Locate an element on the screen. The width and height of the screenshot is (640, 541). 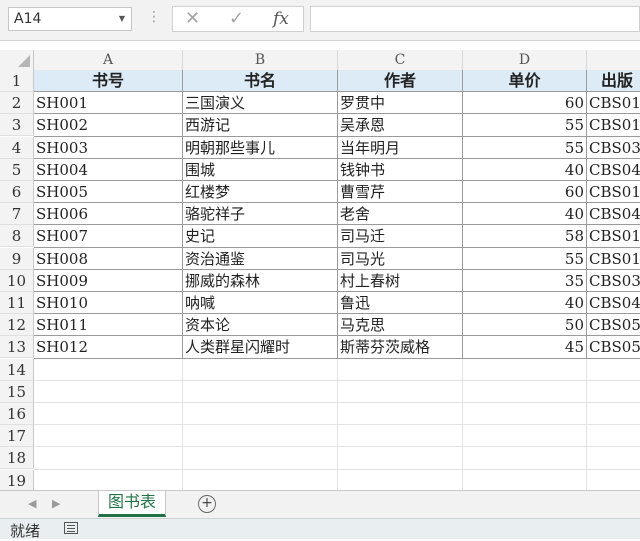
row-header: 19 is located at coordinates (17, 481).